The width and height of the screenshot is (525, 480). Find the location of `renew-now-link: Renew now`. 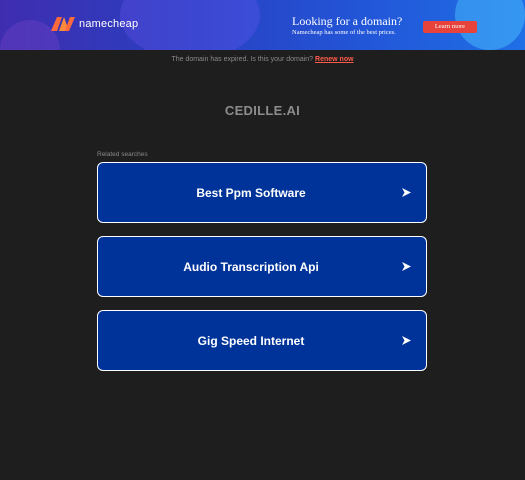

renew-now-link: Renew now is located at coordinates (334, 59).